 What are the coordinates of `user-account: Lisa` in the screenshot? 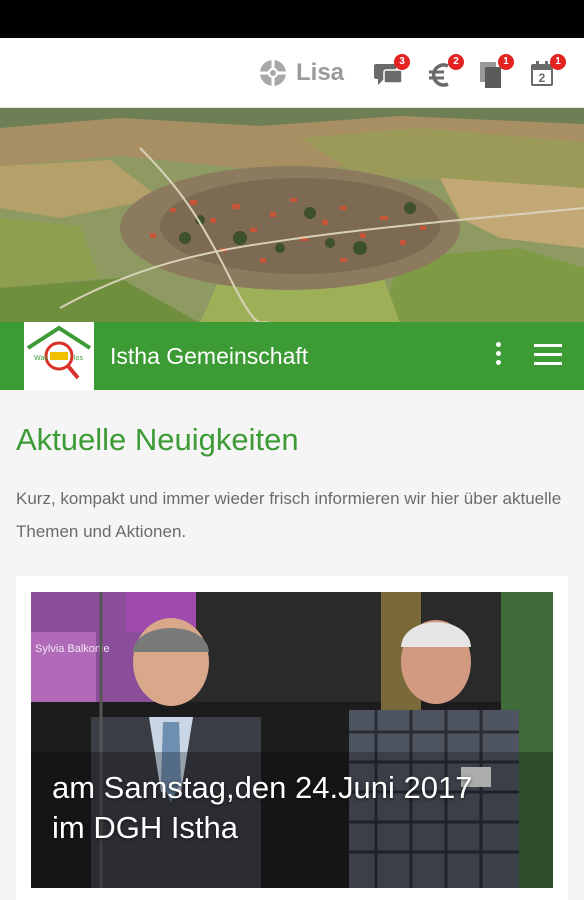 It's located at (301, 73).